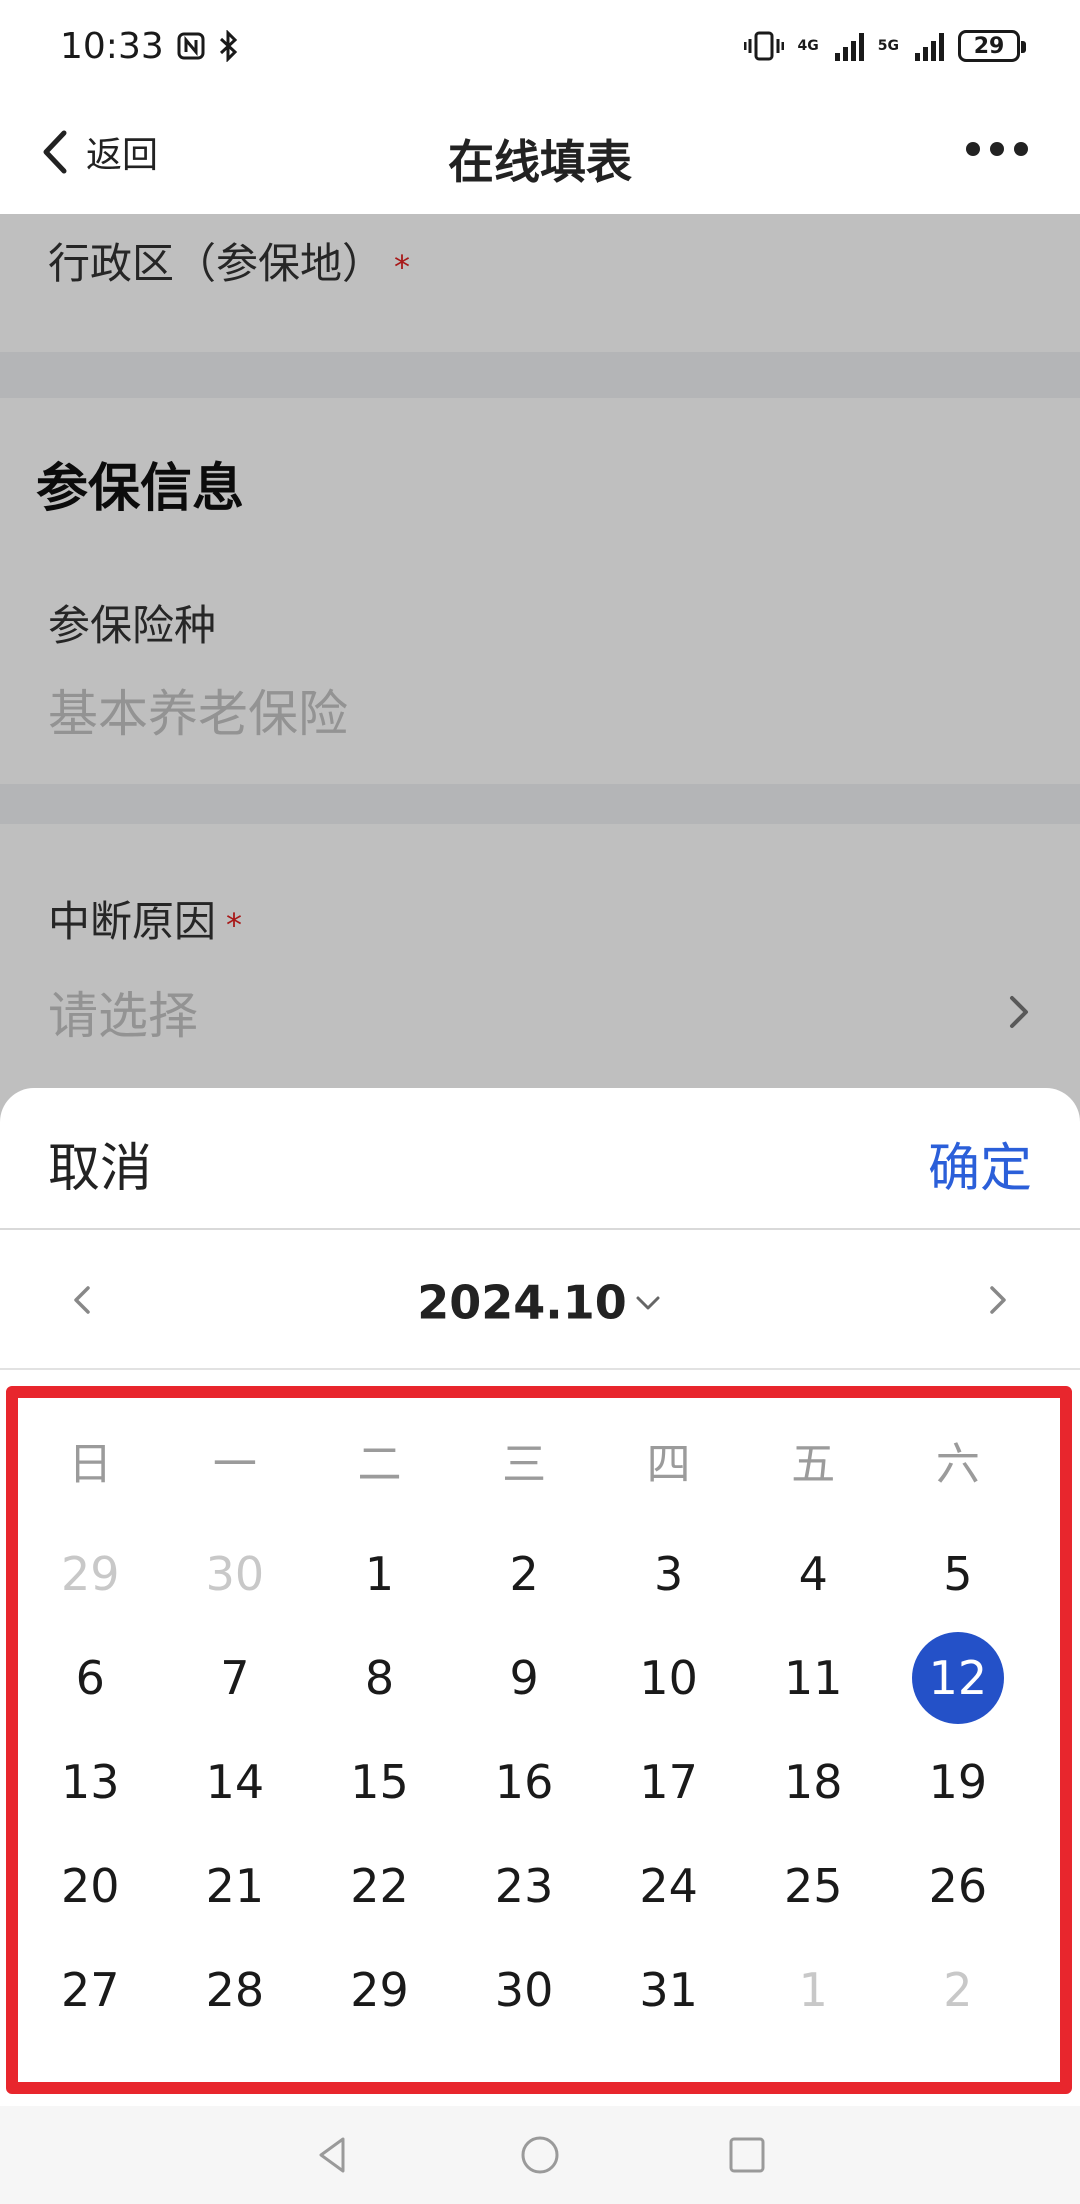 This screenshot has height=2204, width=1080. Describe the element at coordinates (958, 1782) in the screenshot. I see `calendar-day: 19` at that location.